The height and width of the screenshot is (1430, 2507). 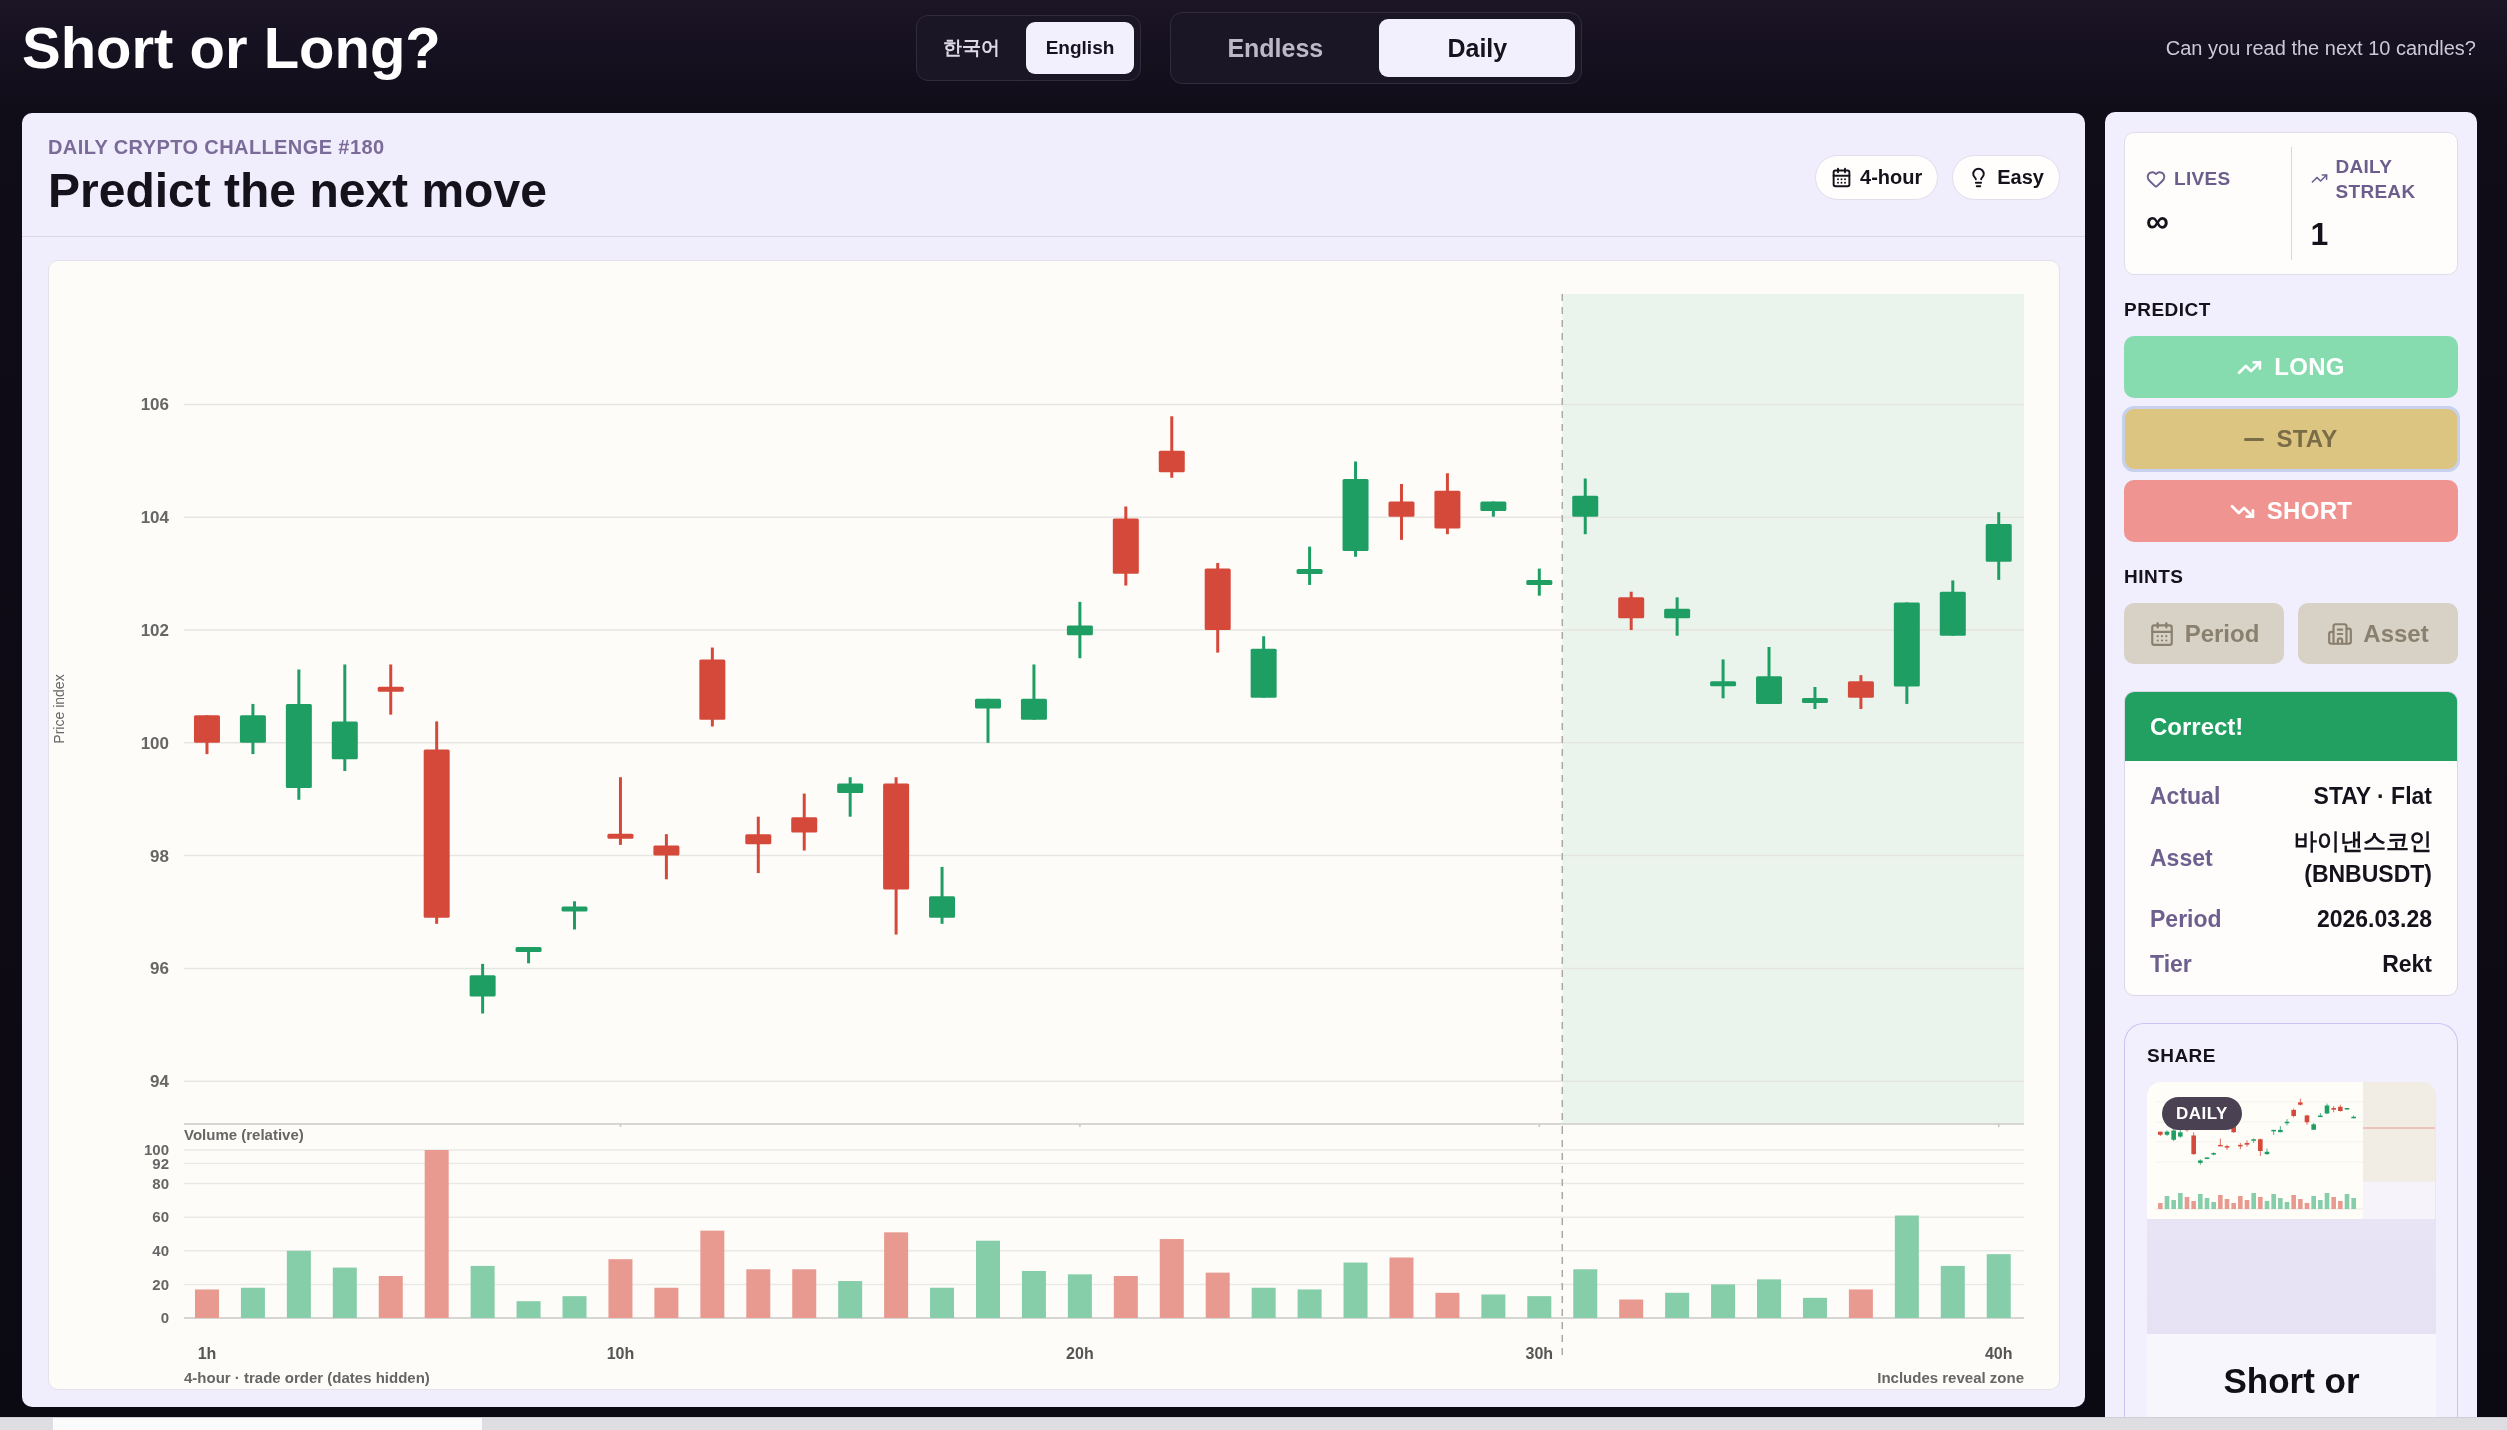 I want to click on y-tick-label: 20, so click(x=160, y=1284).